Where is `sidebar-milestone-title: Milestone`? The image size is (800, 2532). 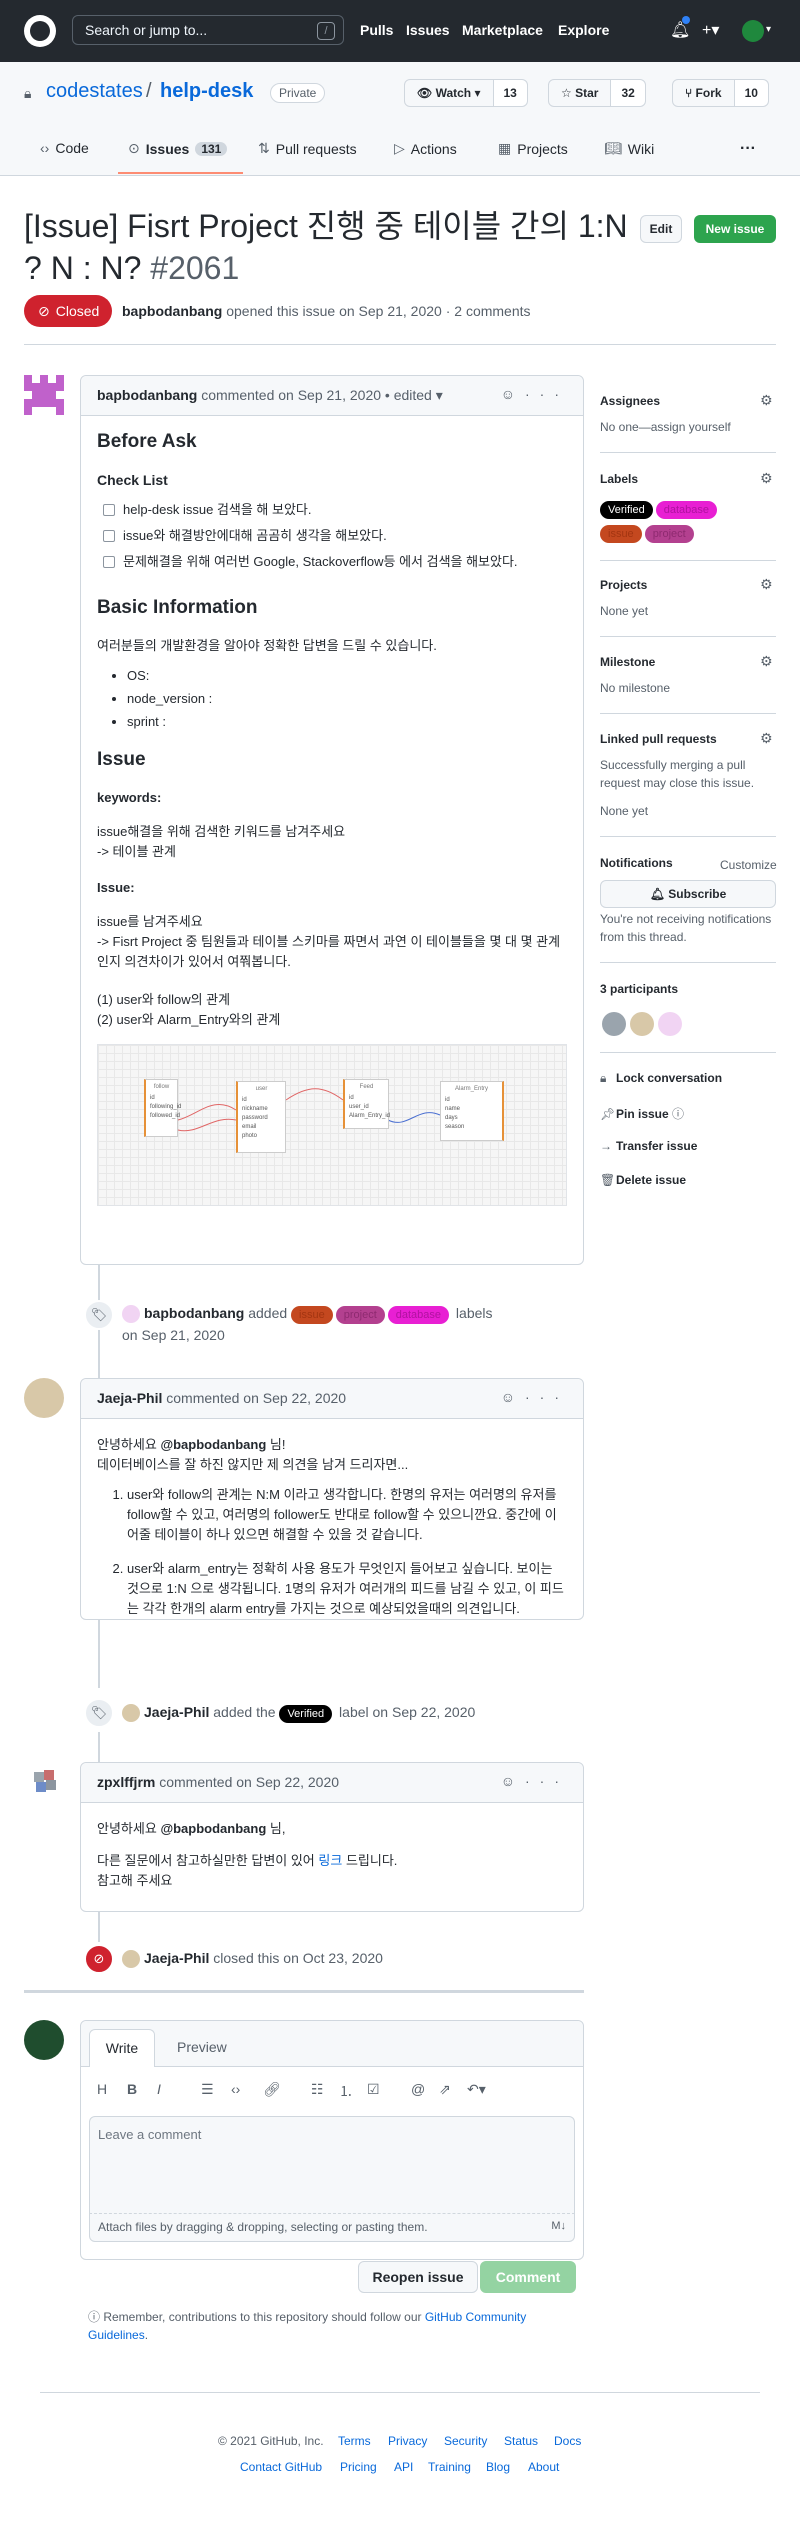
sidebar-milestone-title: Milestone is located at coordinates (627, 662).